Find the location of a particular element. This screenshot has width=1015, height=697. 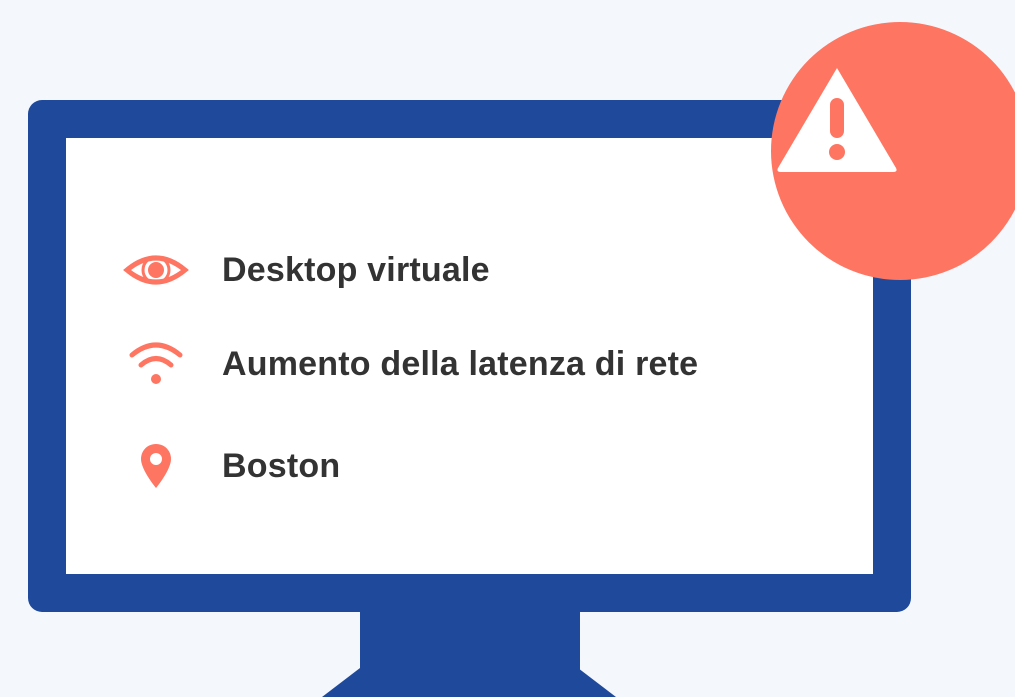

list-item-latency: Aumento della latenza di rete is located at coordinates (408, 364).